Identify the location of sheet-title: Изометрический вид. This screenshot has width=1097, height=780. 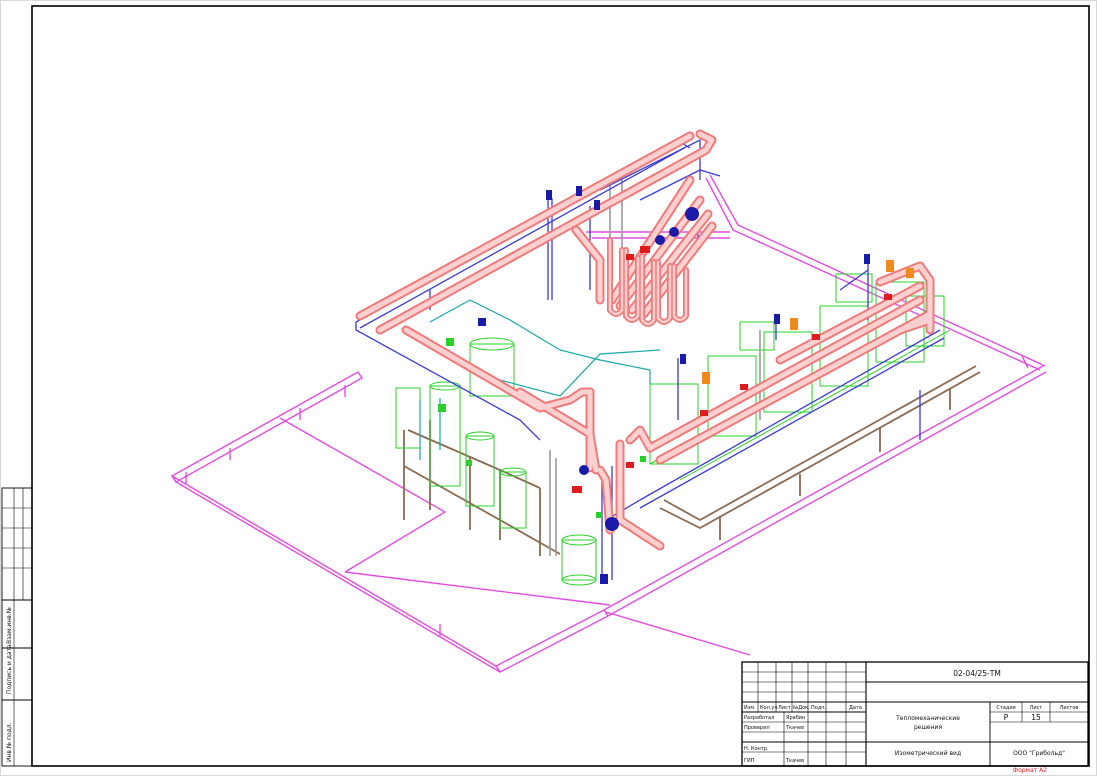
(928, 753).